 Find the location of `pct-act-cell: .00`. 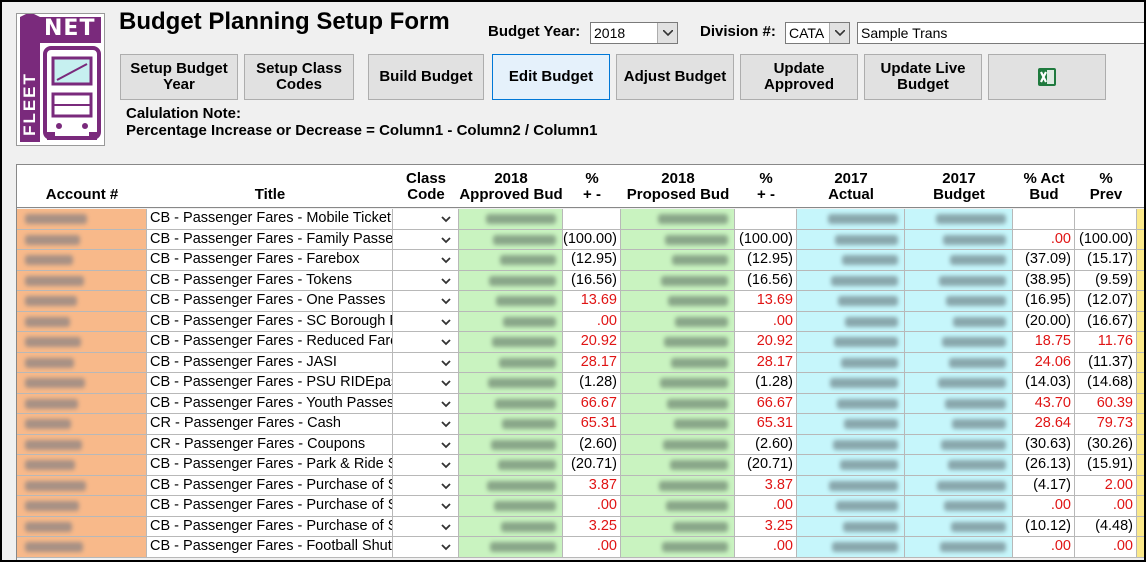

pct-act-cell: .00 is located at coordinates (1044, 547).